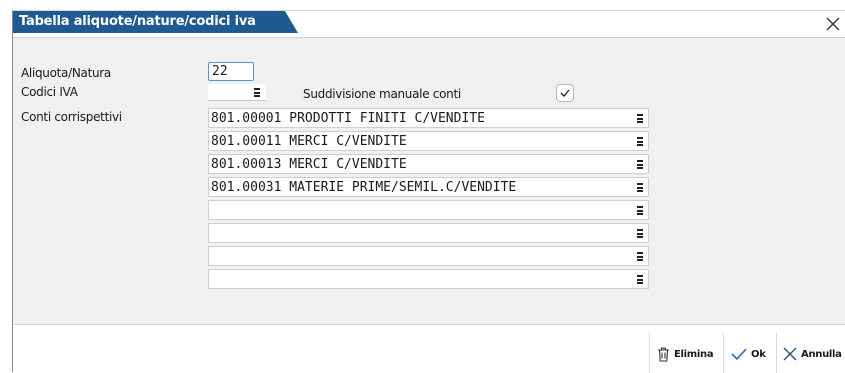 This screenshot has height=373, width=845. What do you see at coordinates (66, 73) in the screenshot?
I see `aliquota-label: Aliquota/Natura` at bounding box center [66, 73].